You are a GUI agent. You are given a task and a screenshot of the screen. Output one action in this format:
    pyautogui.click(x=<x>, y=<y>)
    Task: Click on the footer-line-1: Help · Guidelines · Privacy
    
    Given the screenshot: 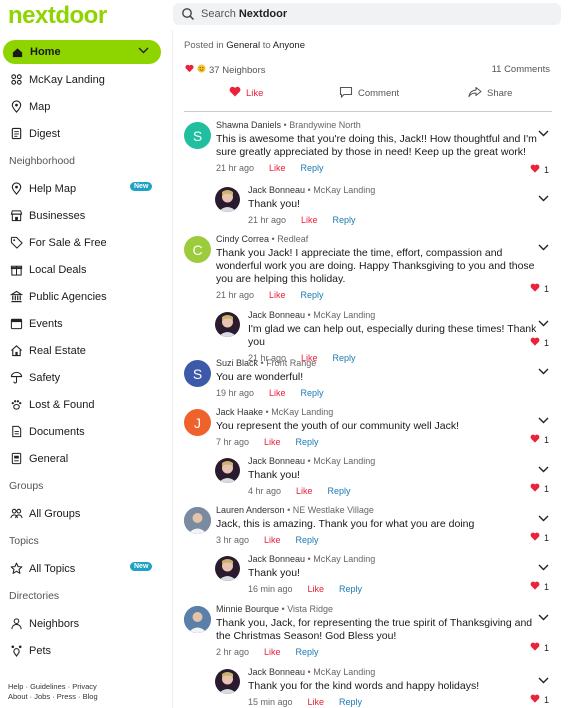 What is the action you would take?
    pyautogui.click(x=88, y=687)
    